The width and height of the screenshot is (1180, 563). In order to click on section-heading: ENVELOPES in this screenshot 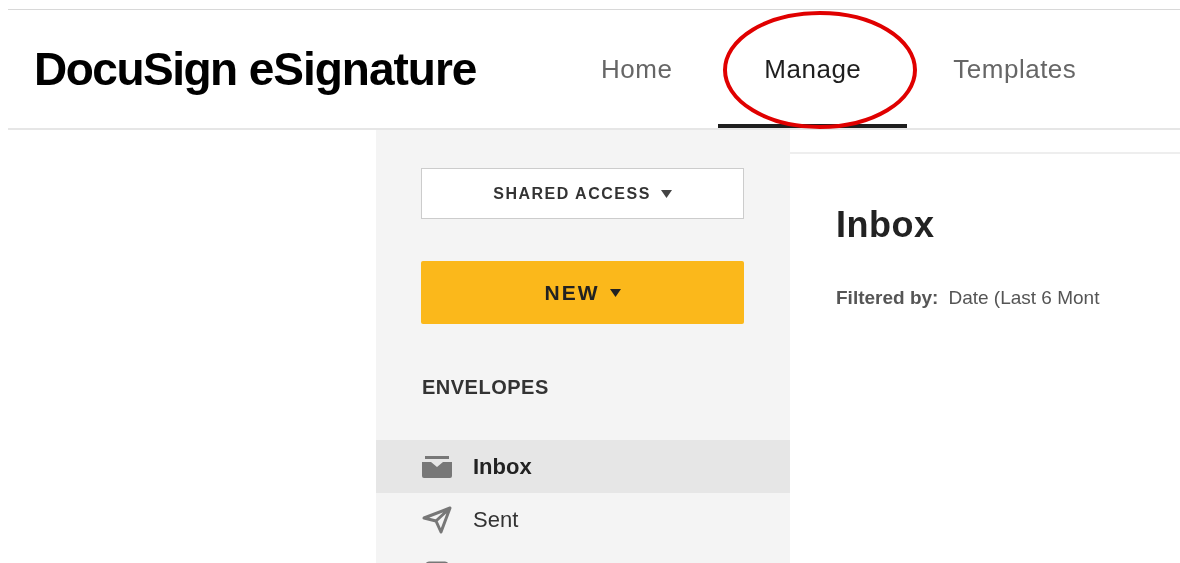, I will do `click(486, 387)`.